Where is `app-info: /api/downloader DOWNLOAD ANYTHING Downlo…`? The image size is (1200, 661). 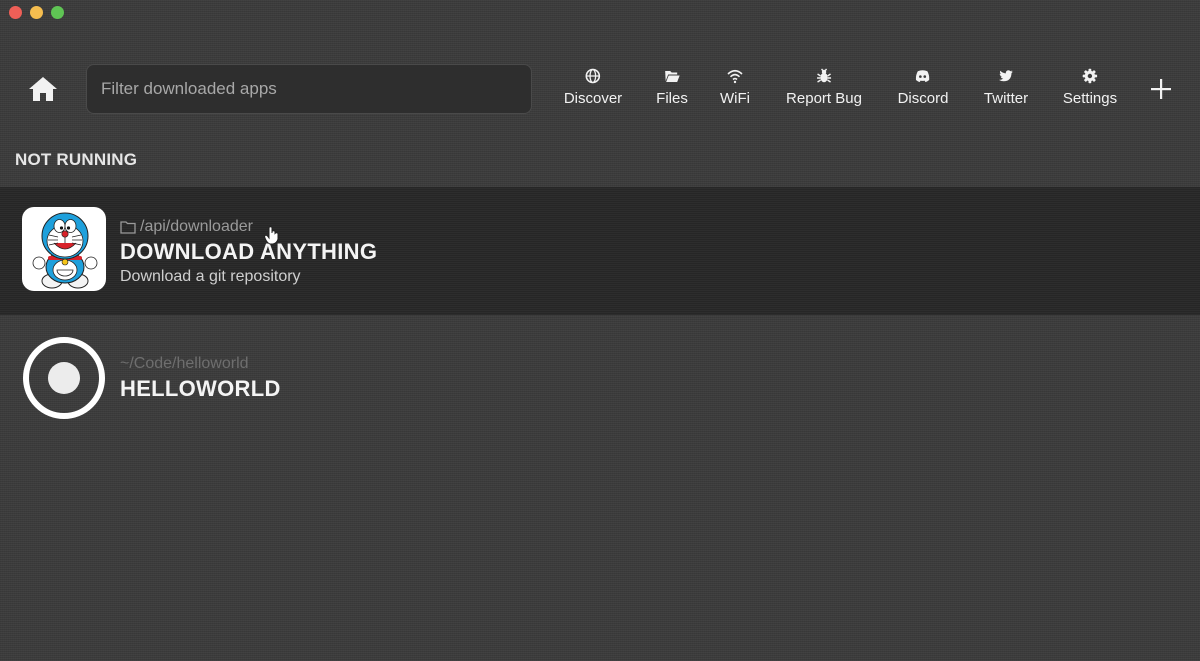 app-info: /api/downloader DOWNLOAD ANYTHING Downlo… is located at coordinates (248, 251).